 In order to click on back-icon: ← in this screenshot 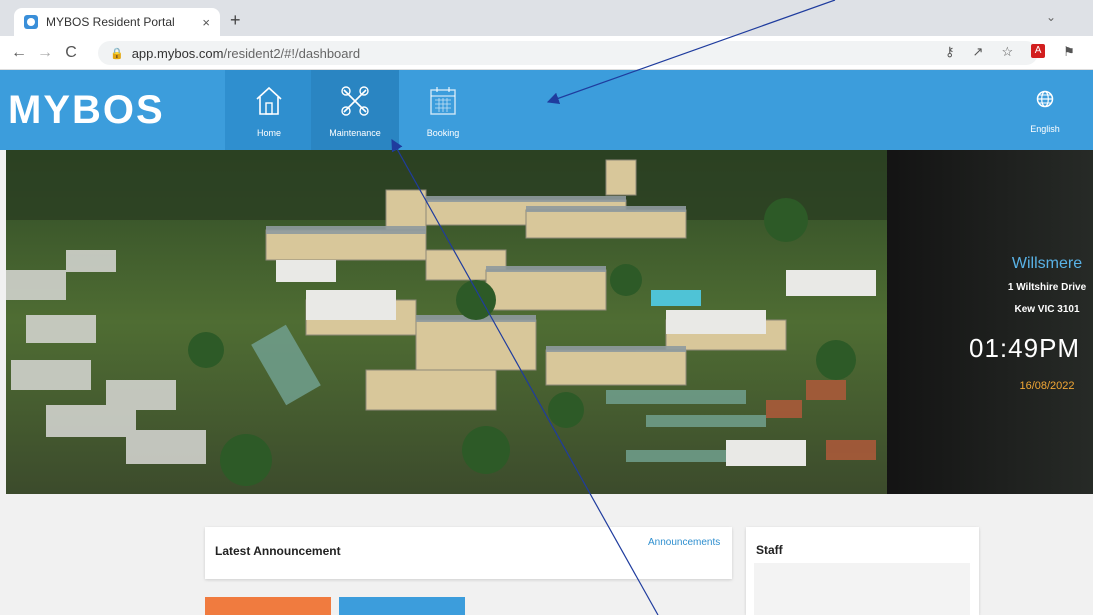, I will do `click(19, 53)`.